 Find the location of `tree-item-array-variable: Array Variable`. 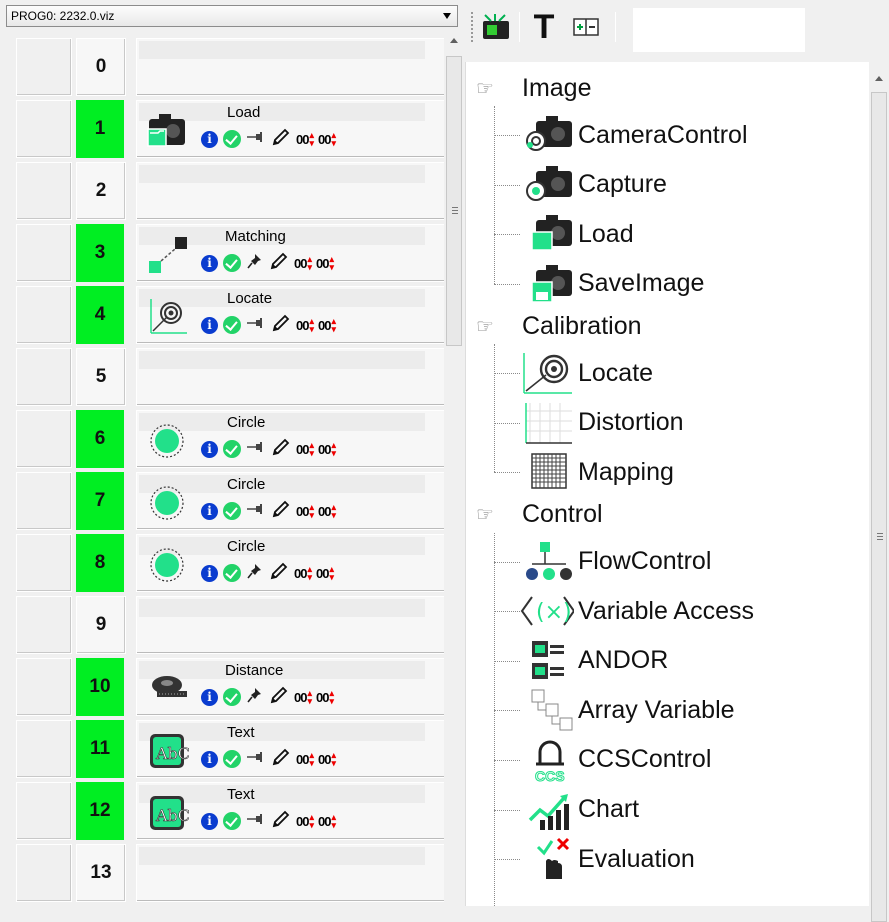

tree-item-array-variable: Array Variable is located at coordinates (614, 710).